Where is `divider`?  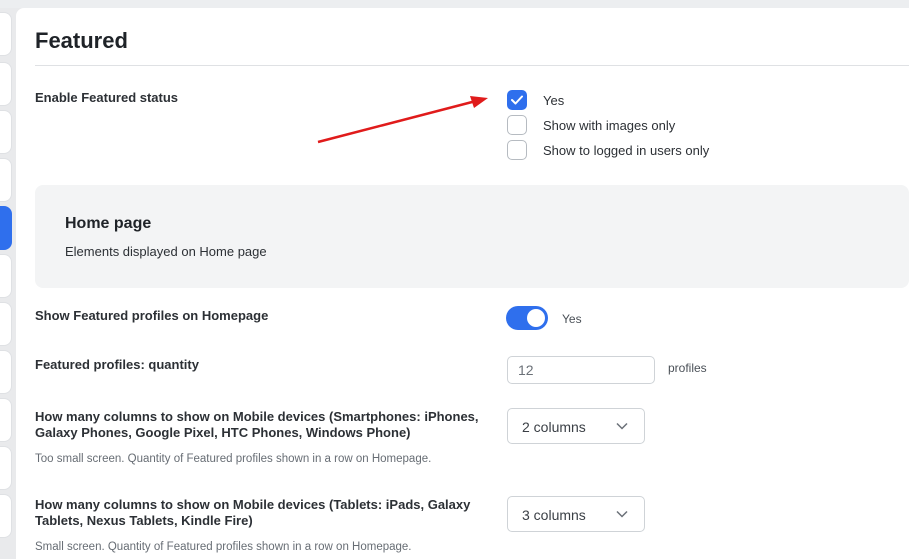 divider is located at coordinates (472, 65).